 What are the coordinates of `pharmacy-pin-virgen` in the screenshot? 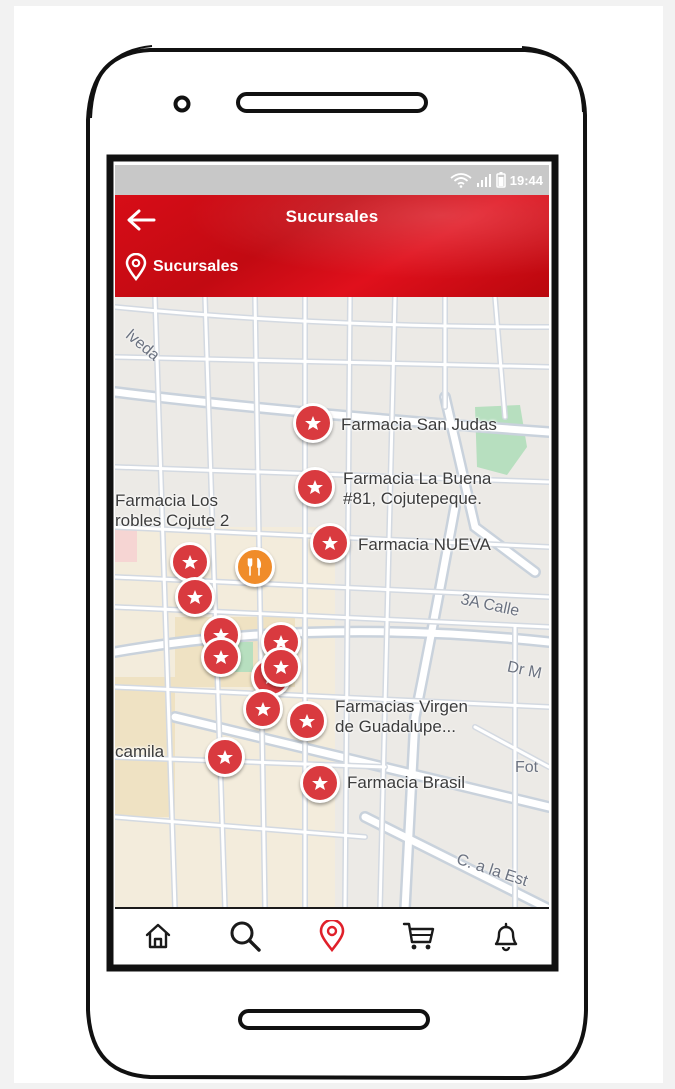 It's located at (307, 721).